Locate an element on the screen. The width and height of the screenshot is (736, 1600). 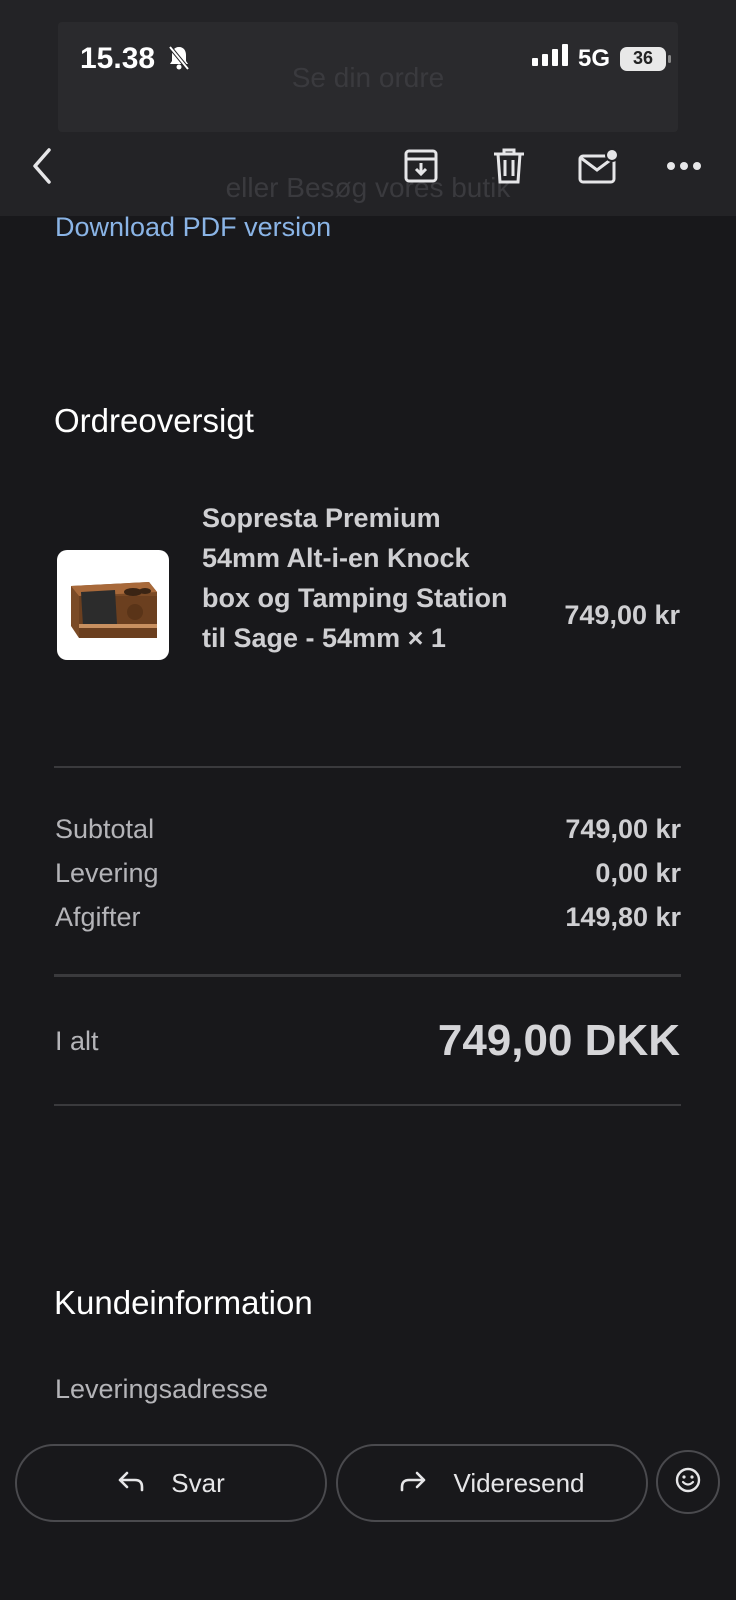
summary-label: Levering is located at coordinates (107, 873).